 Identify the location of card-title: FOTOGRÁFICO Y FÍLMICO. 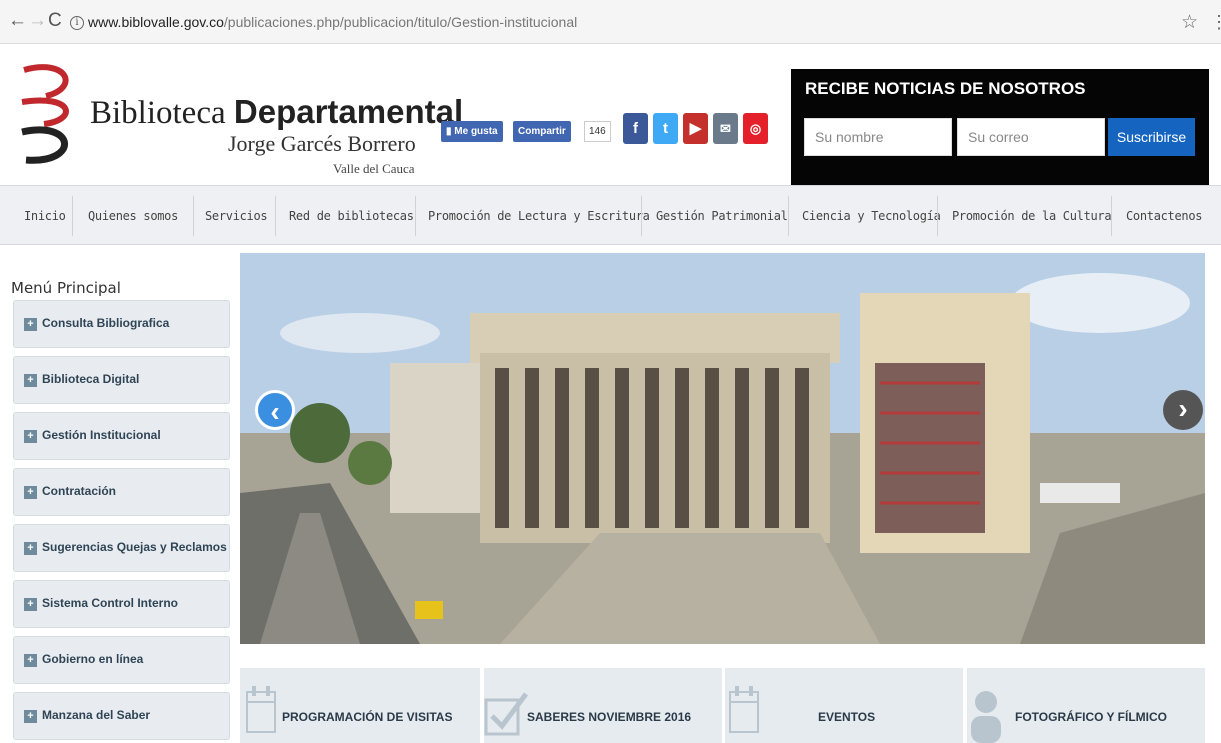
(1091, 717).